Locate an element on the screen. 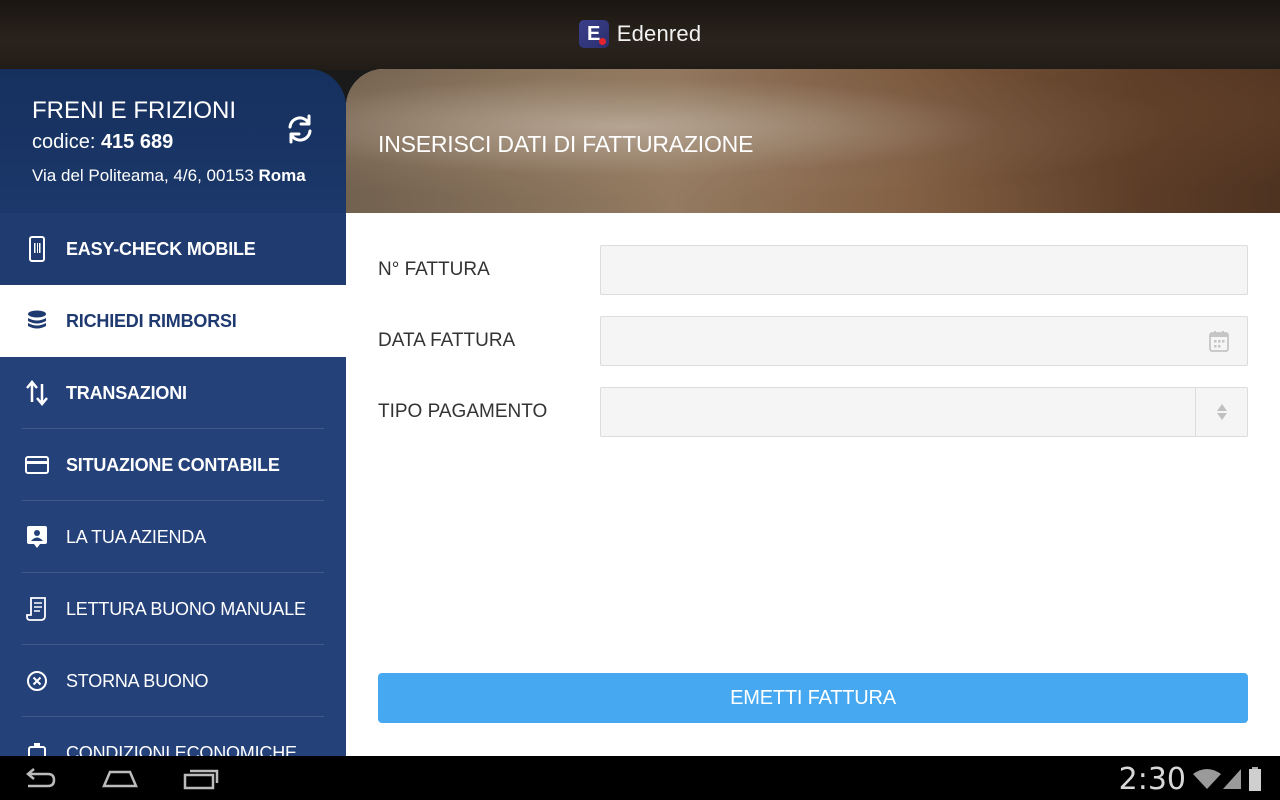 This screenshot has height=800, width=1280. refresh-icon is located at coordinates (300, 129).